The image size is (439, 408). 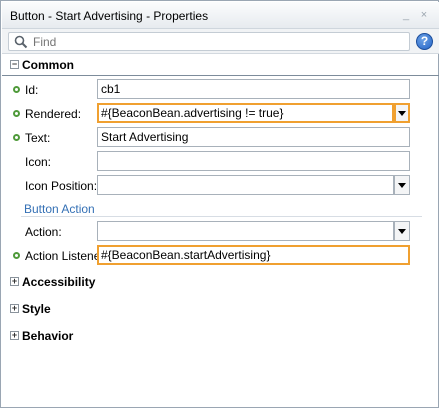 I want to click on help-icon: ?, so click(x=424, y=41).